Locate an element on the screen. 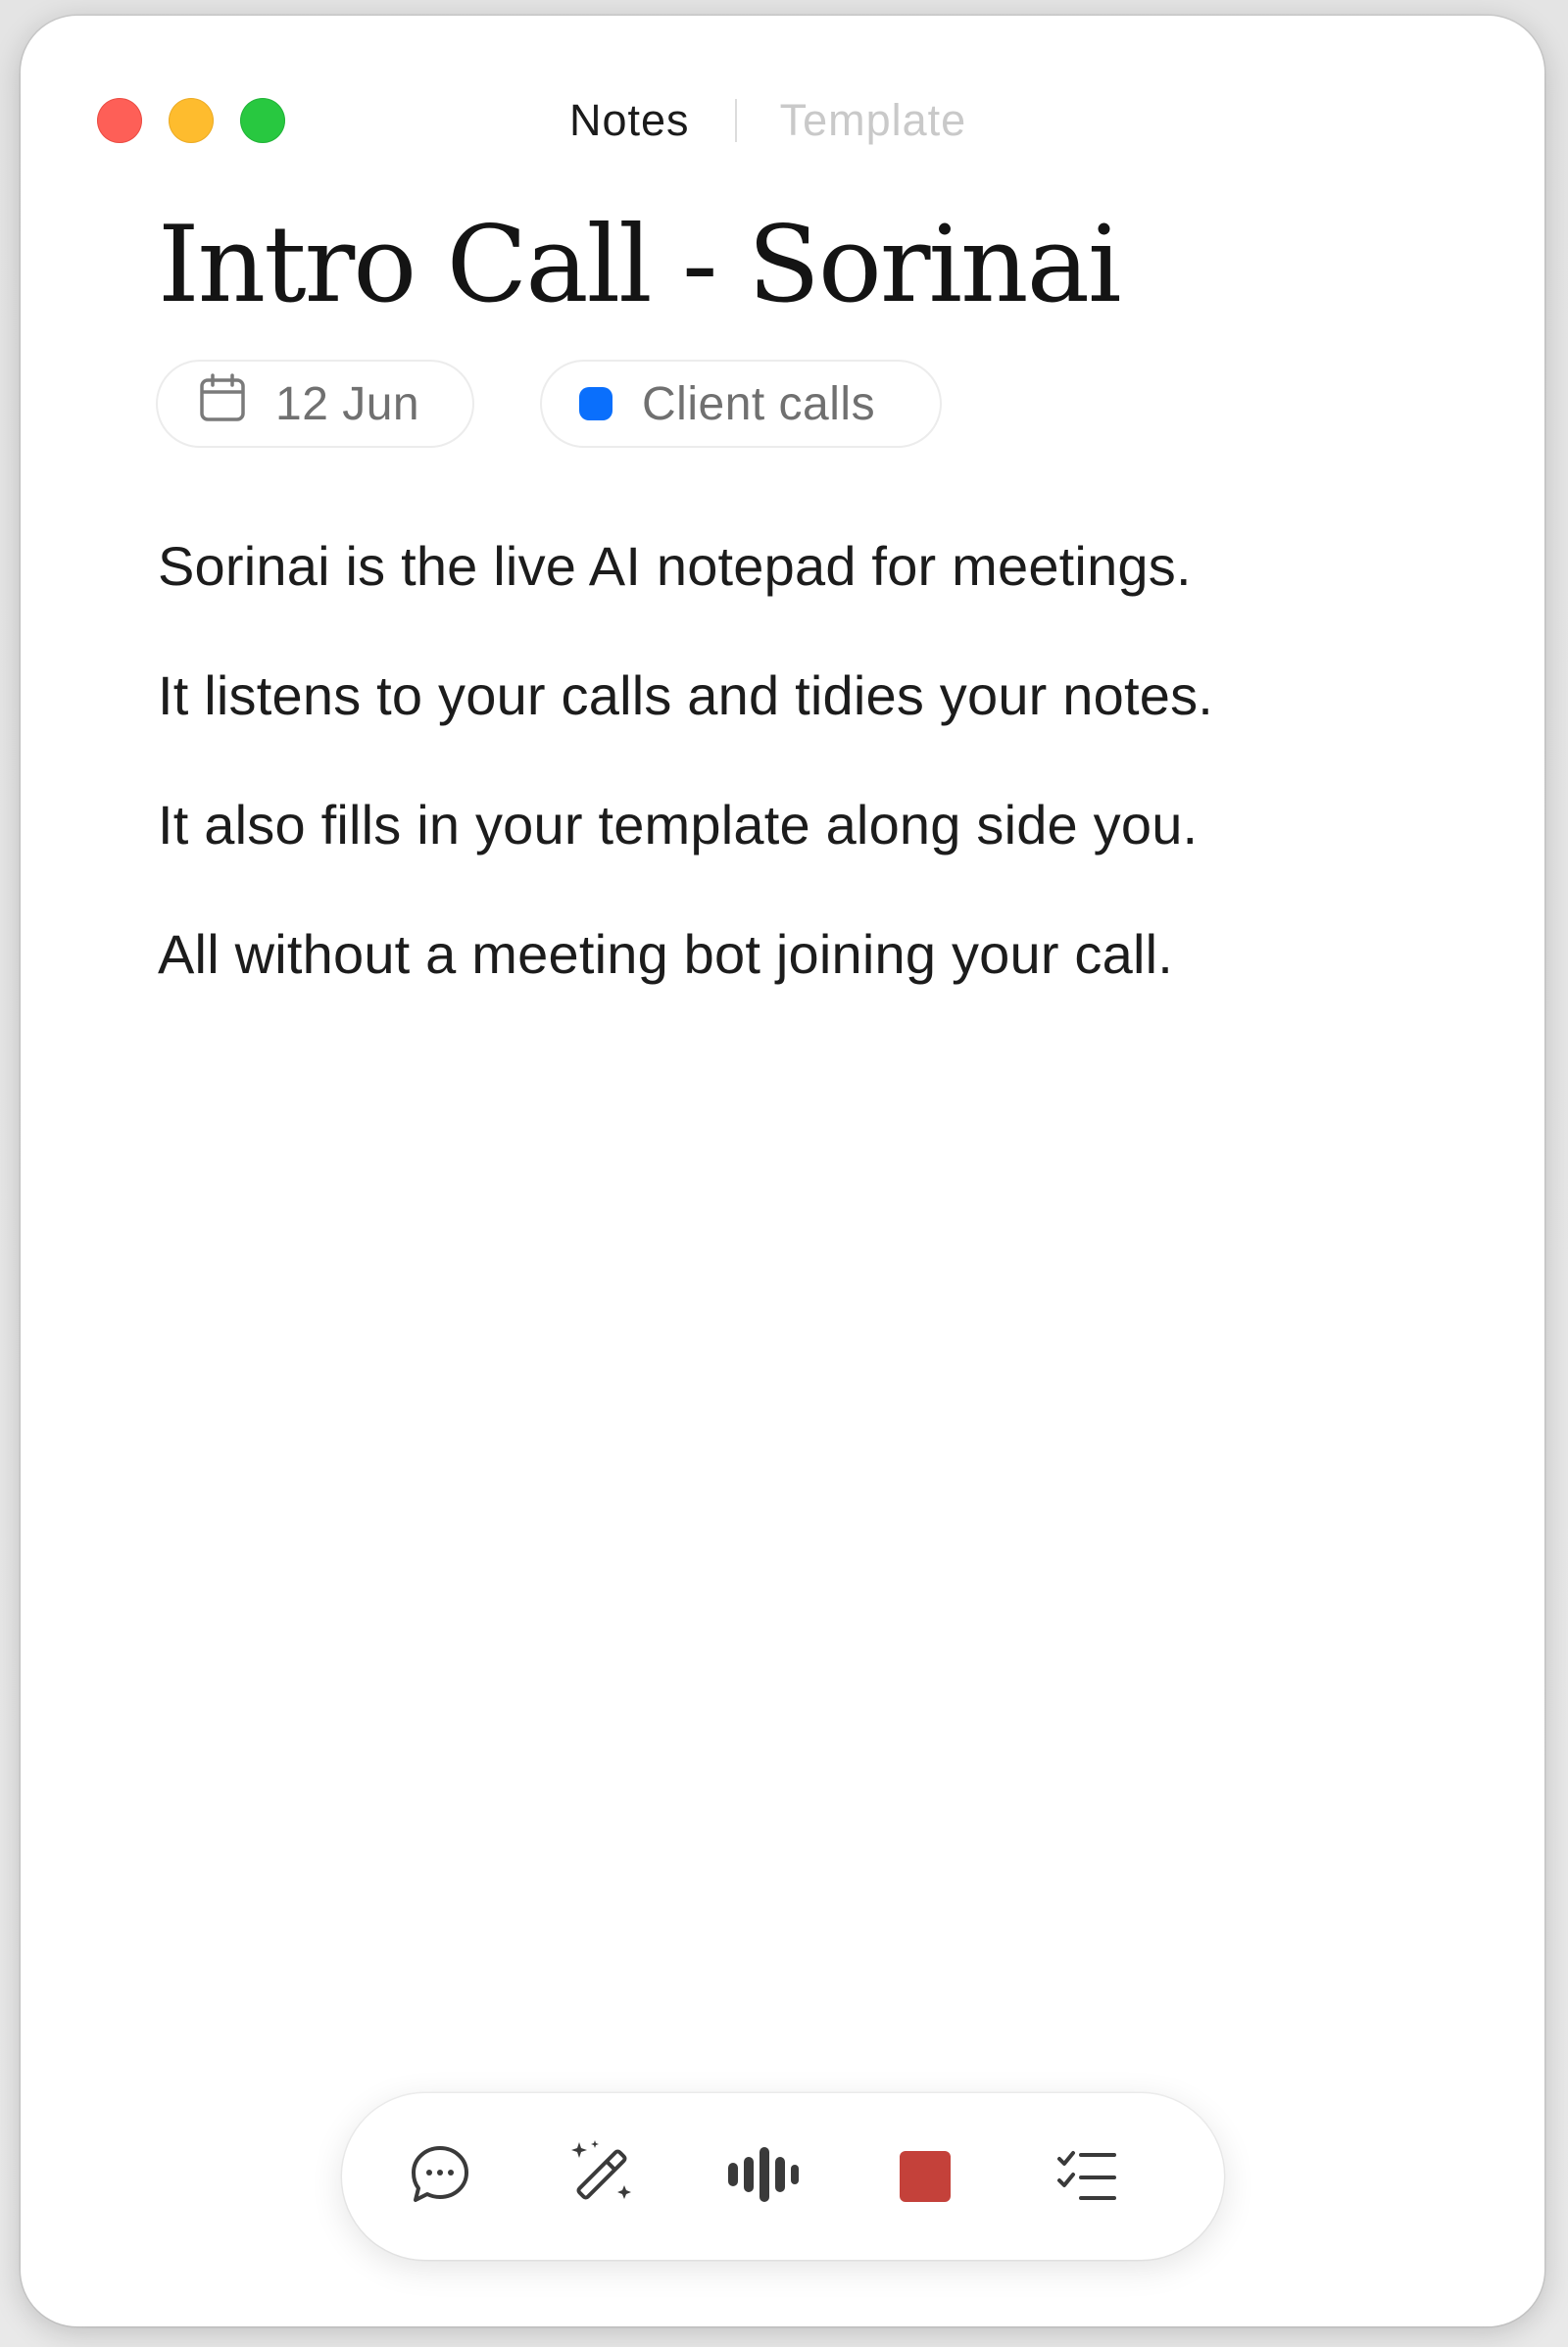  chat-bubble-icon is located at coordinates (440, 2177).